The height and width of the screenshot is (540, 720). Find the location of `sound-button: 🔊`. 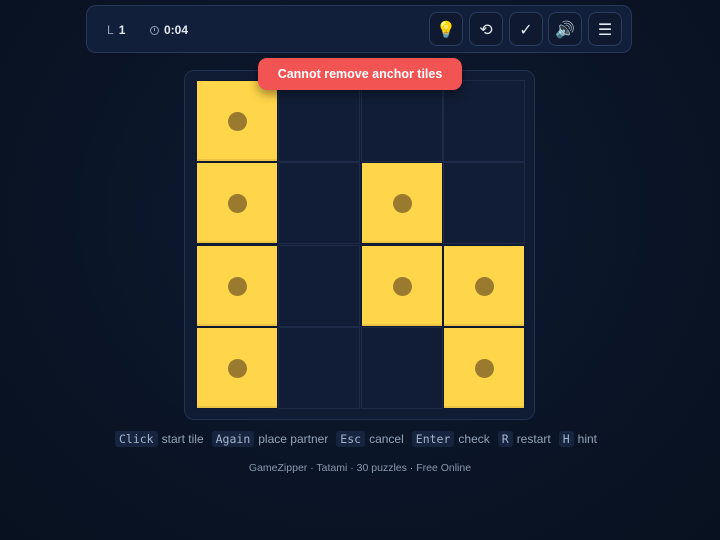

sound-button: 🔊 is located at coordinates (565, 29).